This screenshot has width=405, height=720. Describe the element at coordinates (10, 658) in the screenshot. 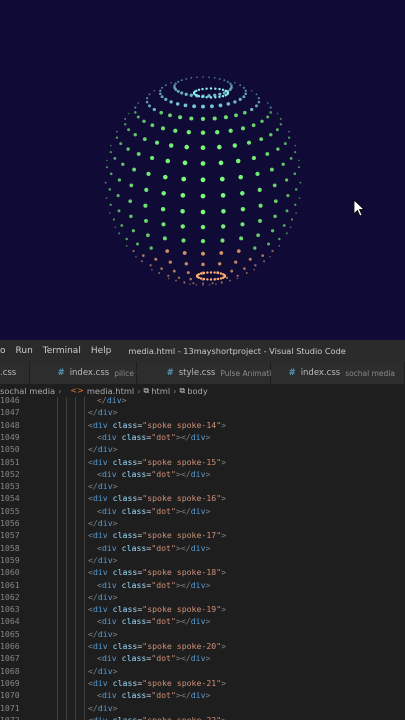

I see `line-number: 1067` at that location.